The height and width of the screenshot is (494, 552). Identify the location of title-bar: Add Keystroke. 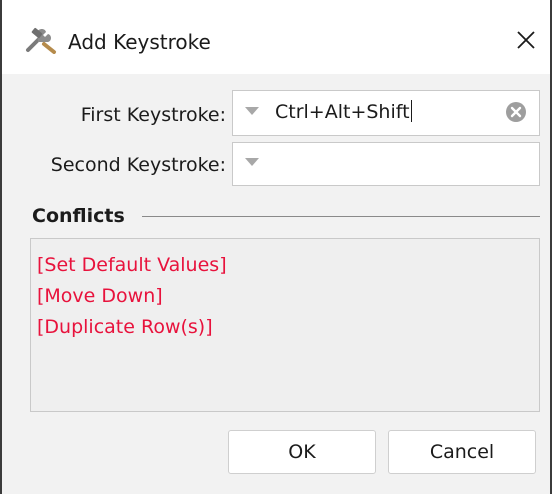
(276, 37).